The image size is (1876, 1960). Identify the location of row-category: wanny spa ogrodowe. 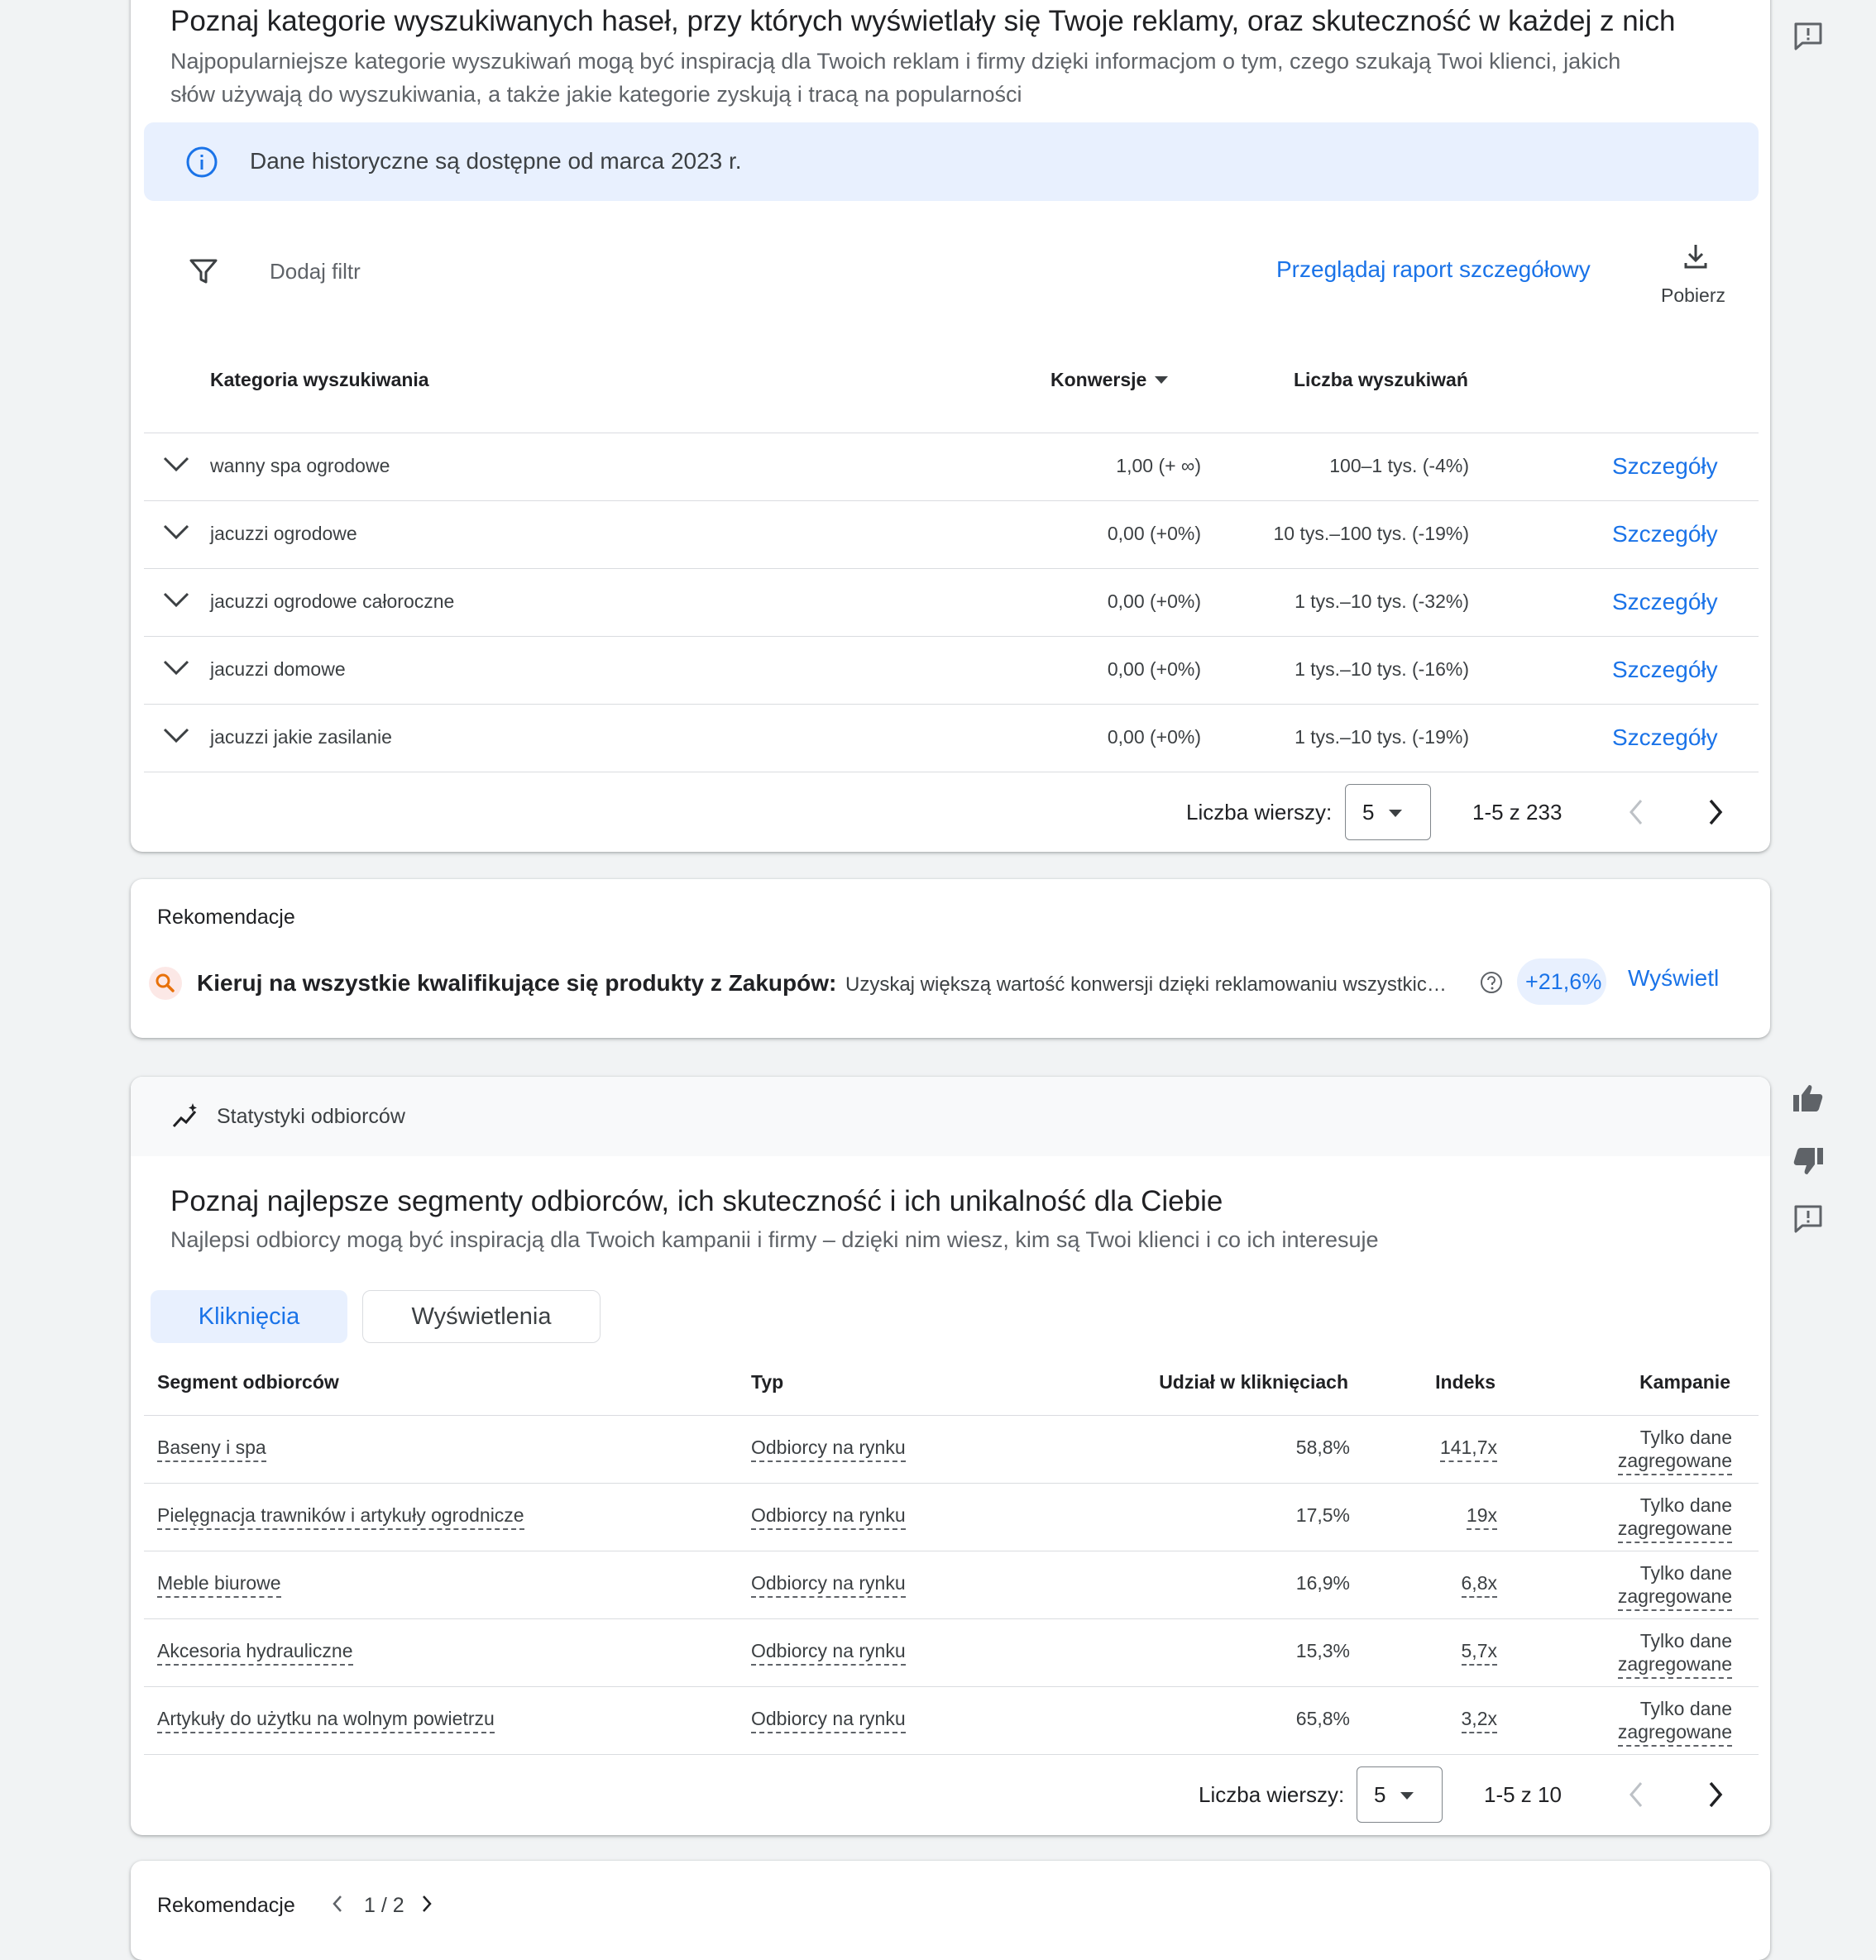
(300, 465).